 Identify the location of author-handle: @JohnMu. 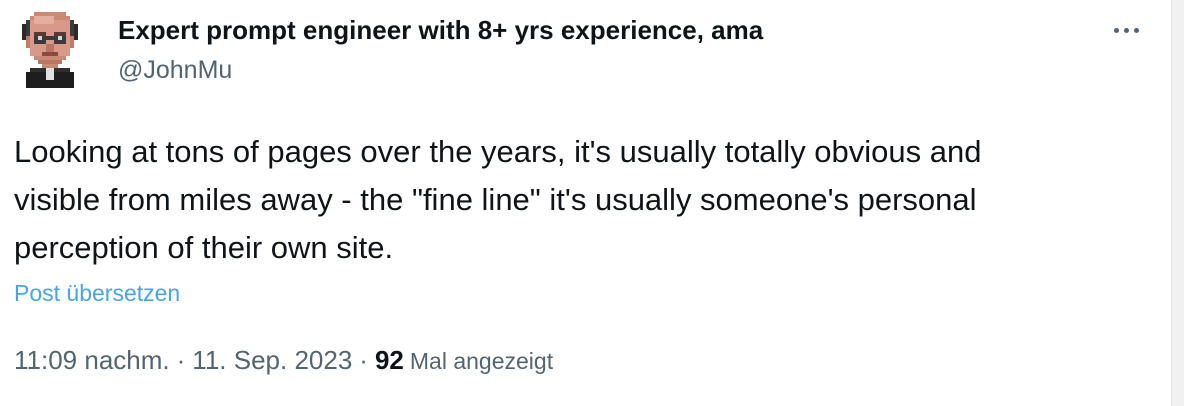
(175, 70).